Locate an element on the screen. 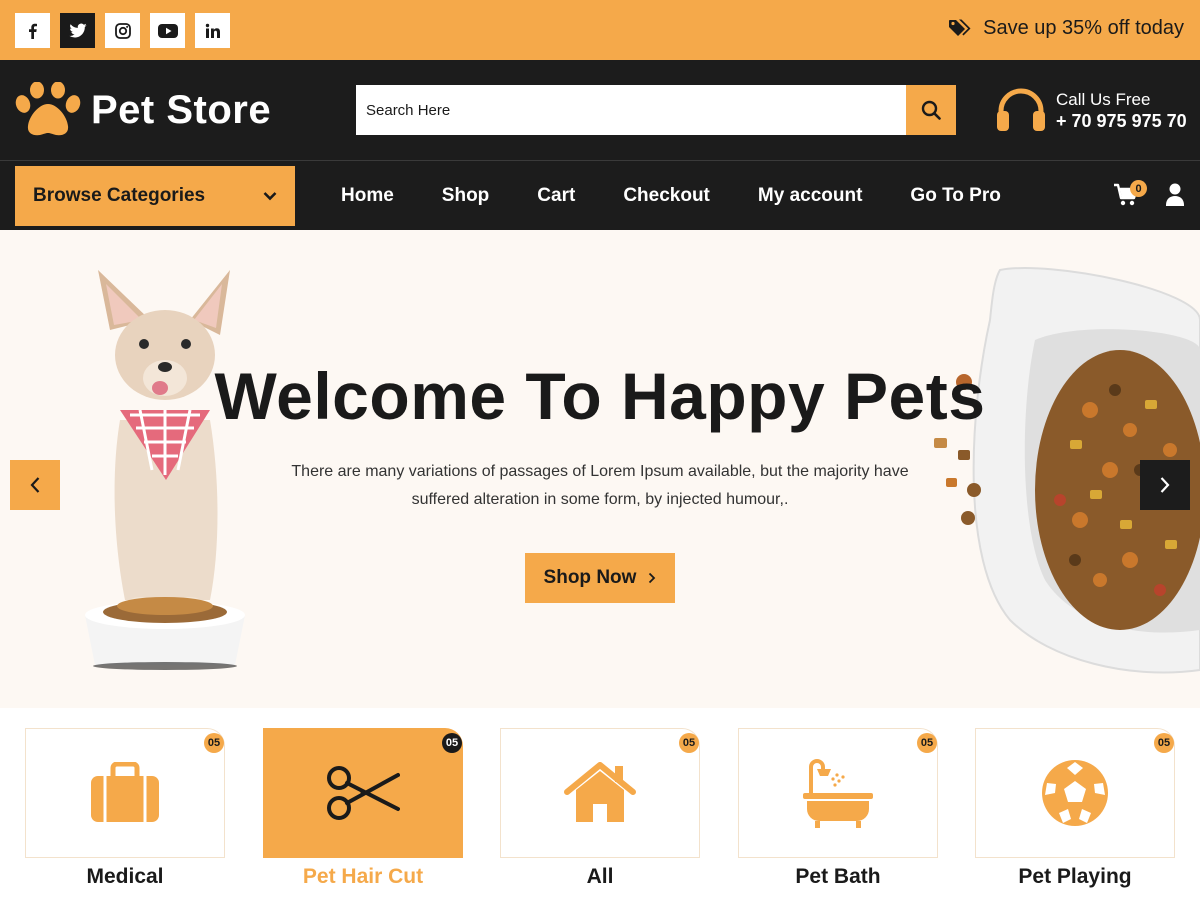 The height and width of the screenshot is (900, 1200). twitter-icon is located at coordinates (77, 30).